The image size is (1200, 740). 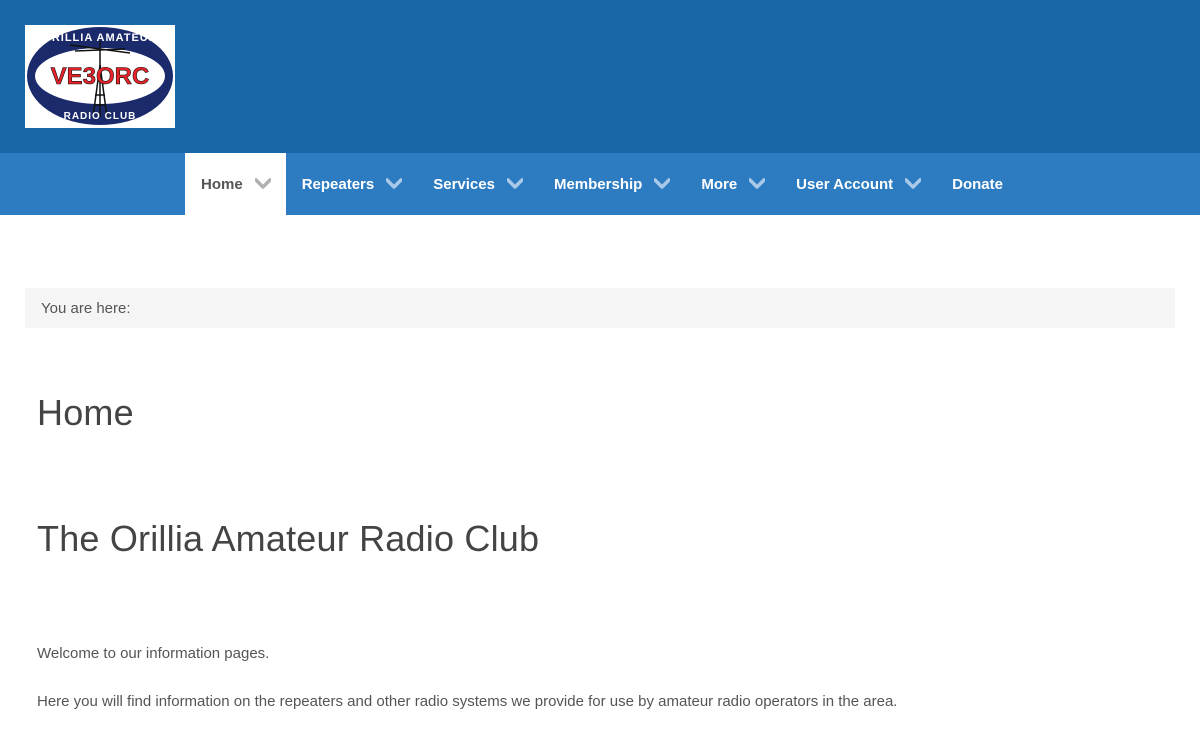 I want to click on nav-item-home: Home, so click(x=235, y=184).